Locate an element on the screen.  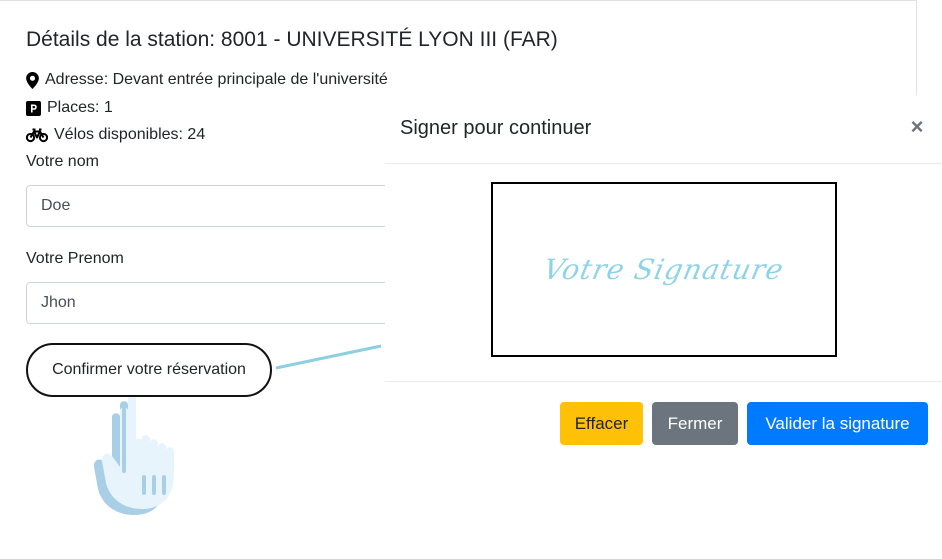
validate-signature-button: Valider la signature is located at coordinates (837, 423).